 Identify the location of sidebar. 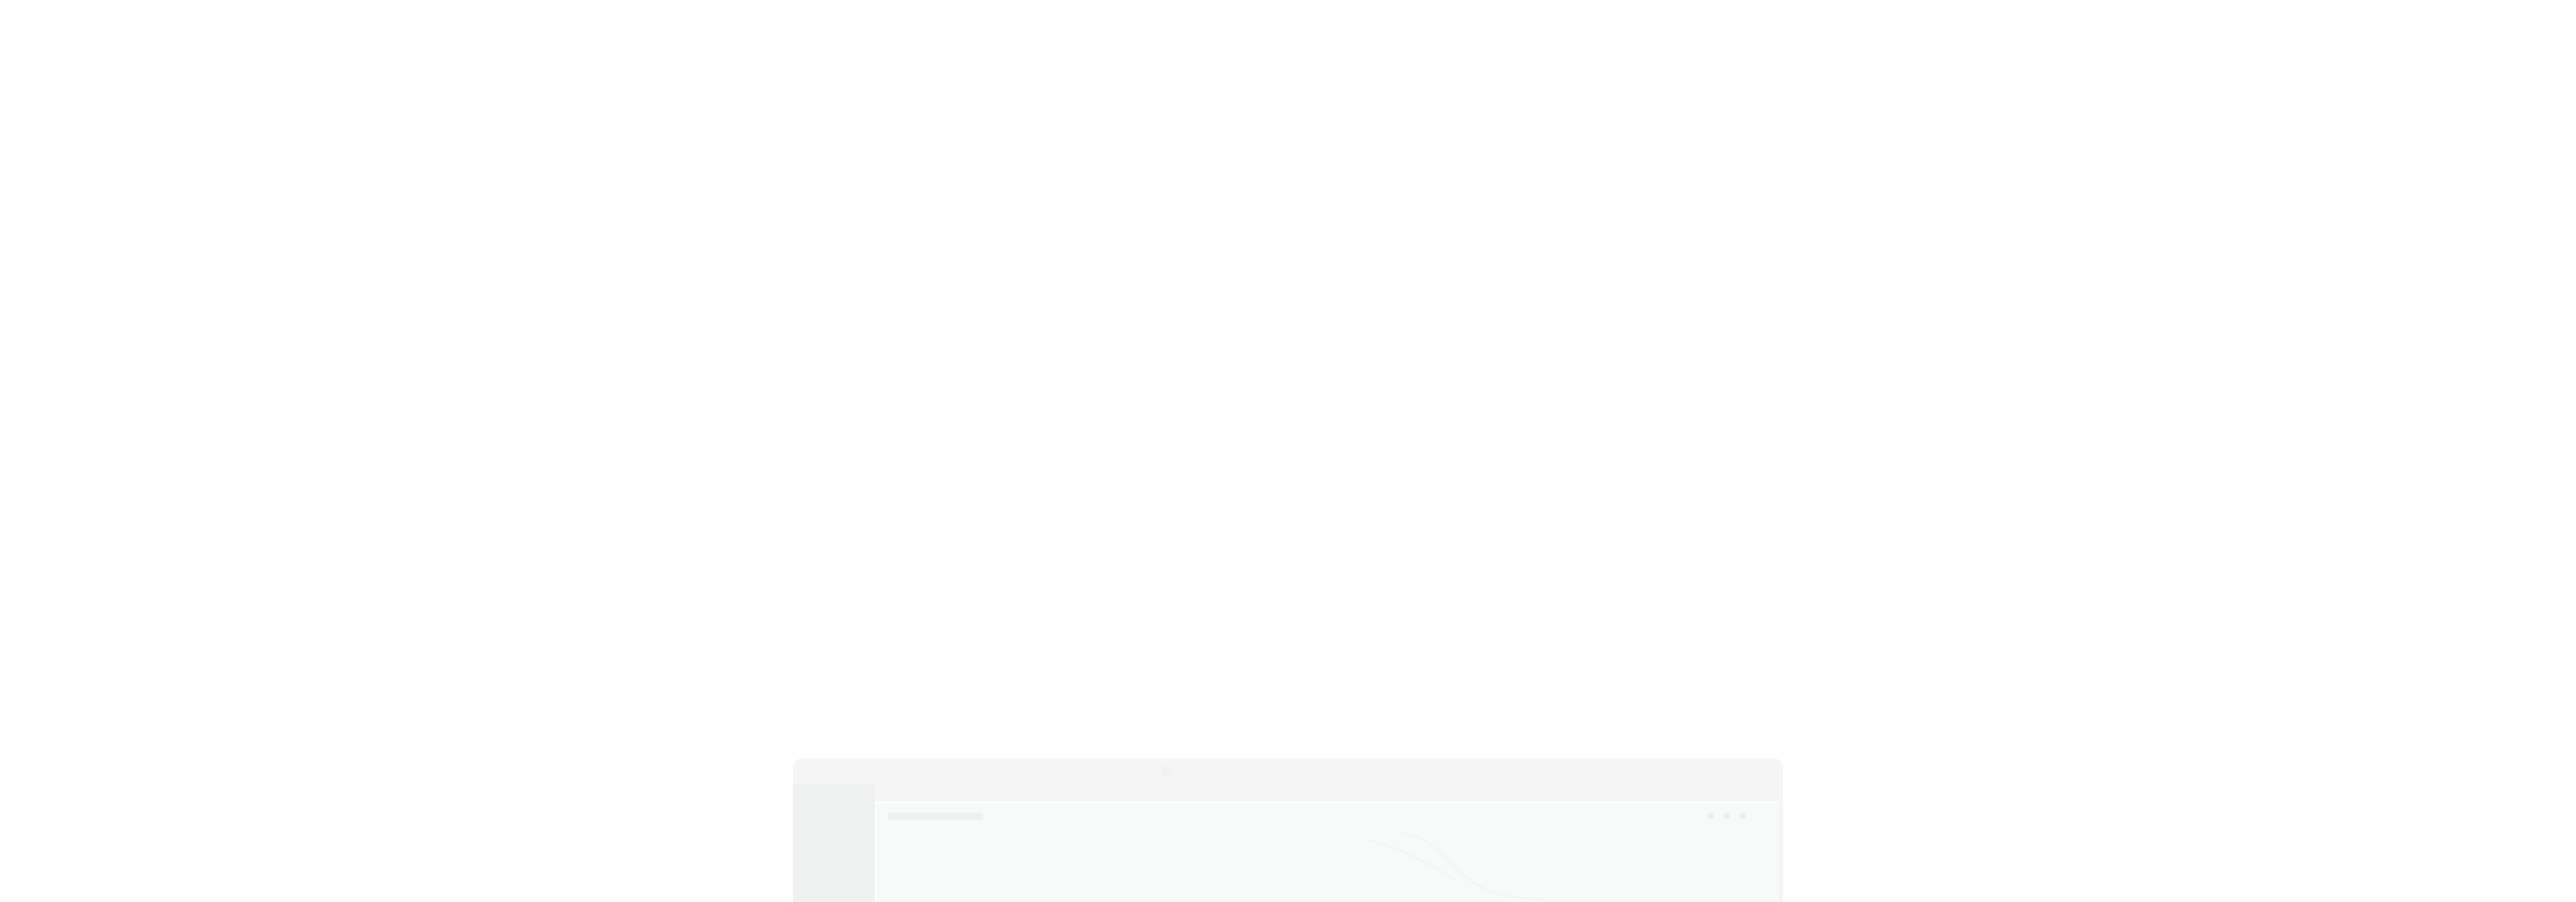
(834, 843).